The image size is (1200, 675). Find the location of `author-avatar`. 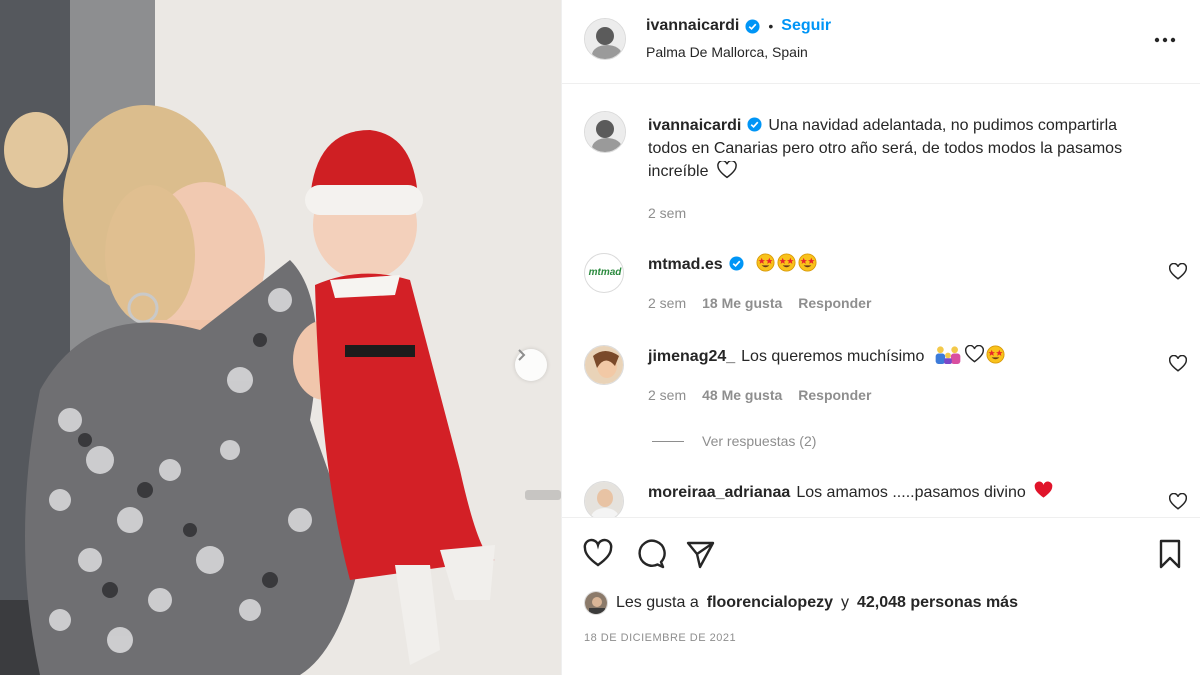

author-avatar is located at coordinates (605, 39).